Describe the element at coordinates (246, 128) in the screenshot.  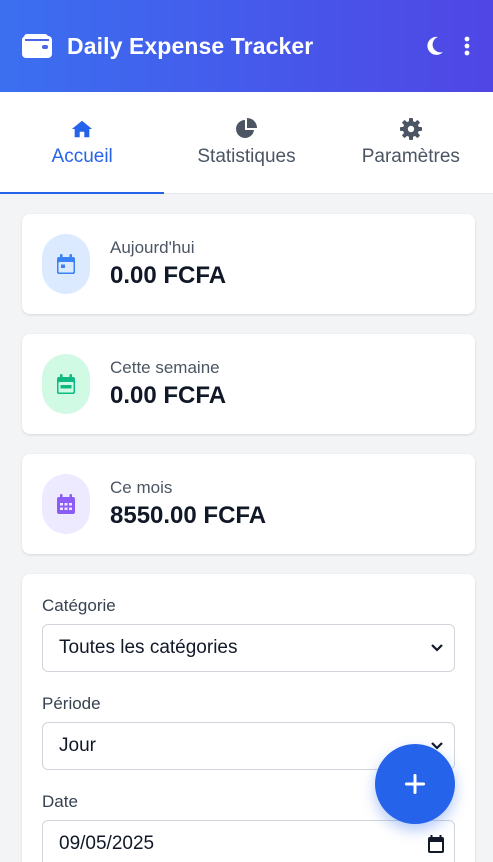
I see `pie-chart-icon` at that location.